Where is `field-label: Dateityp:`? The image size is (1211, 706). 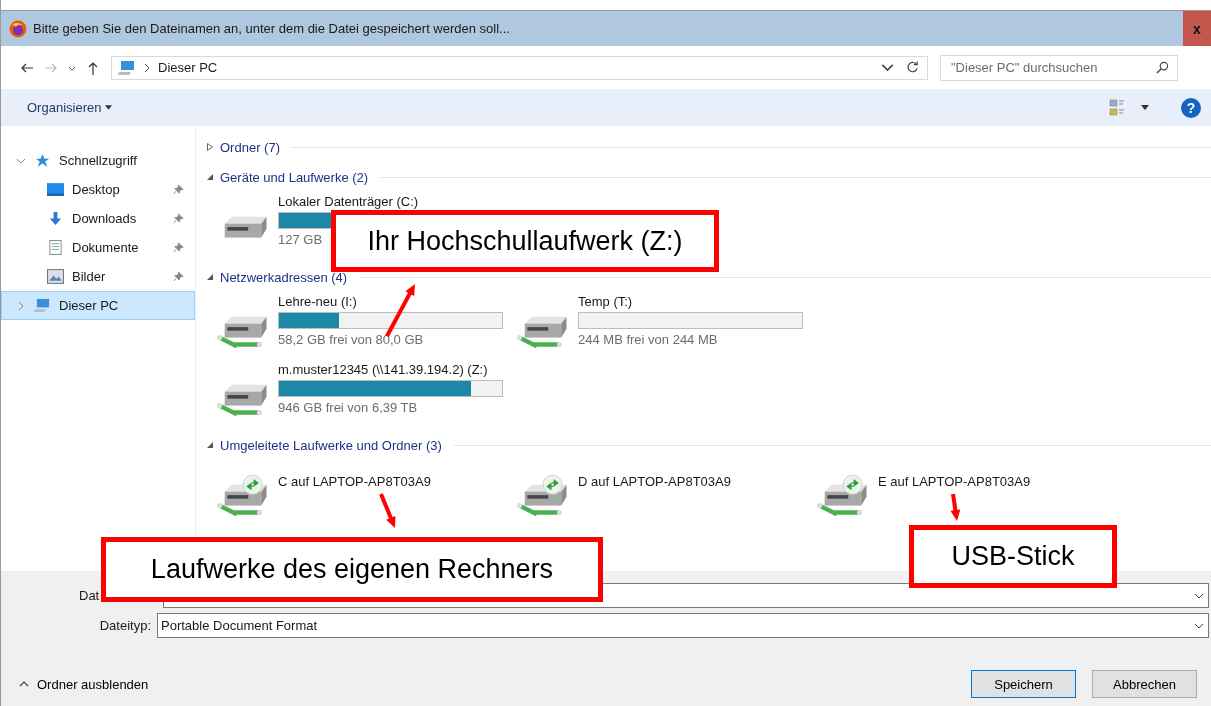 field-label: Dateityp: is located at coordinates (125, 625).